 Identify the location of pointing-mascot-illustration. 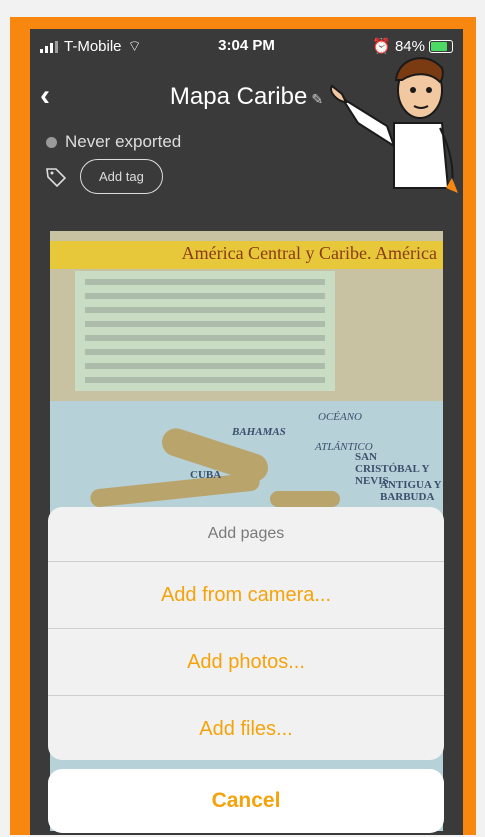
(394, 125).